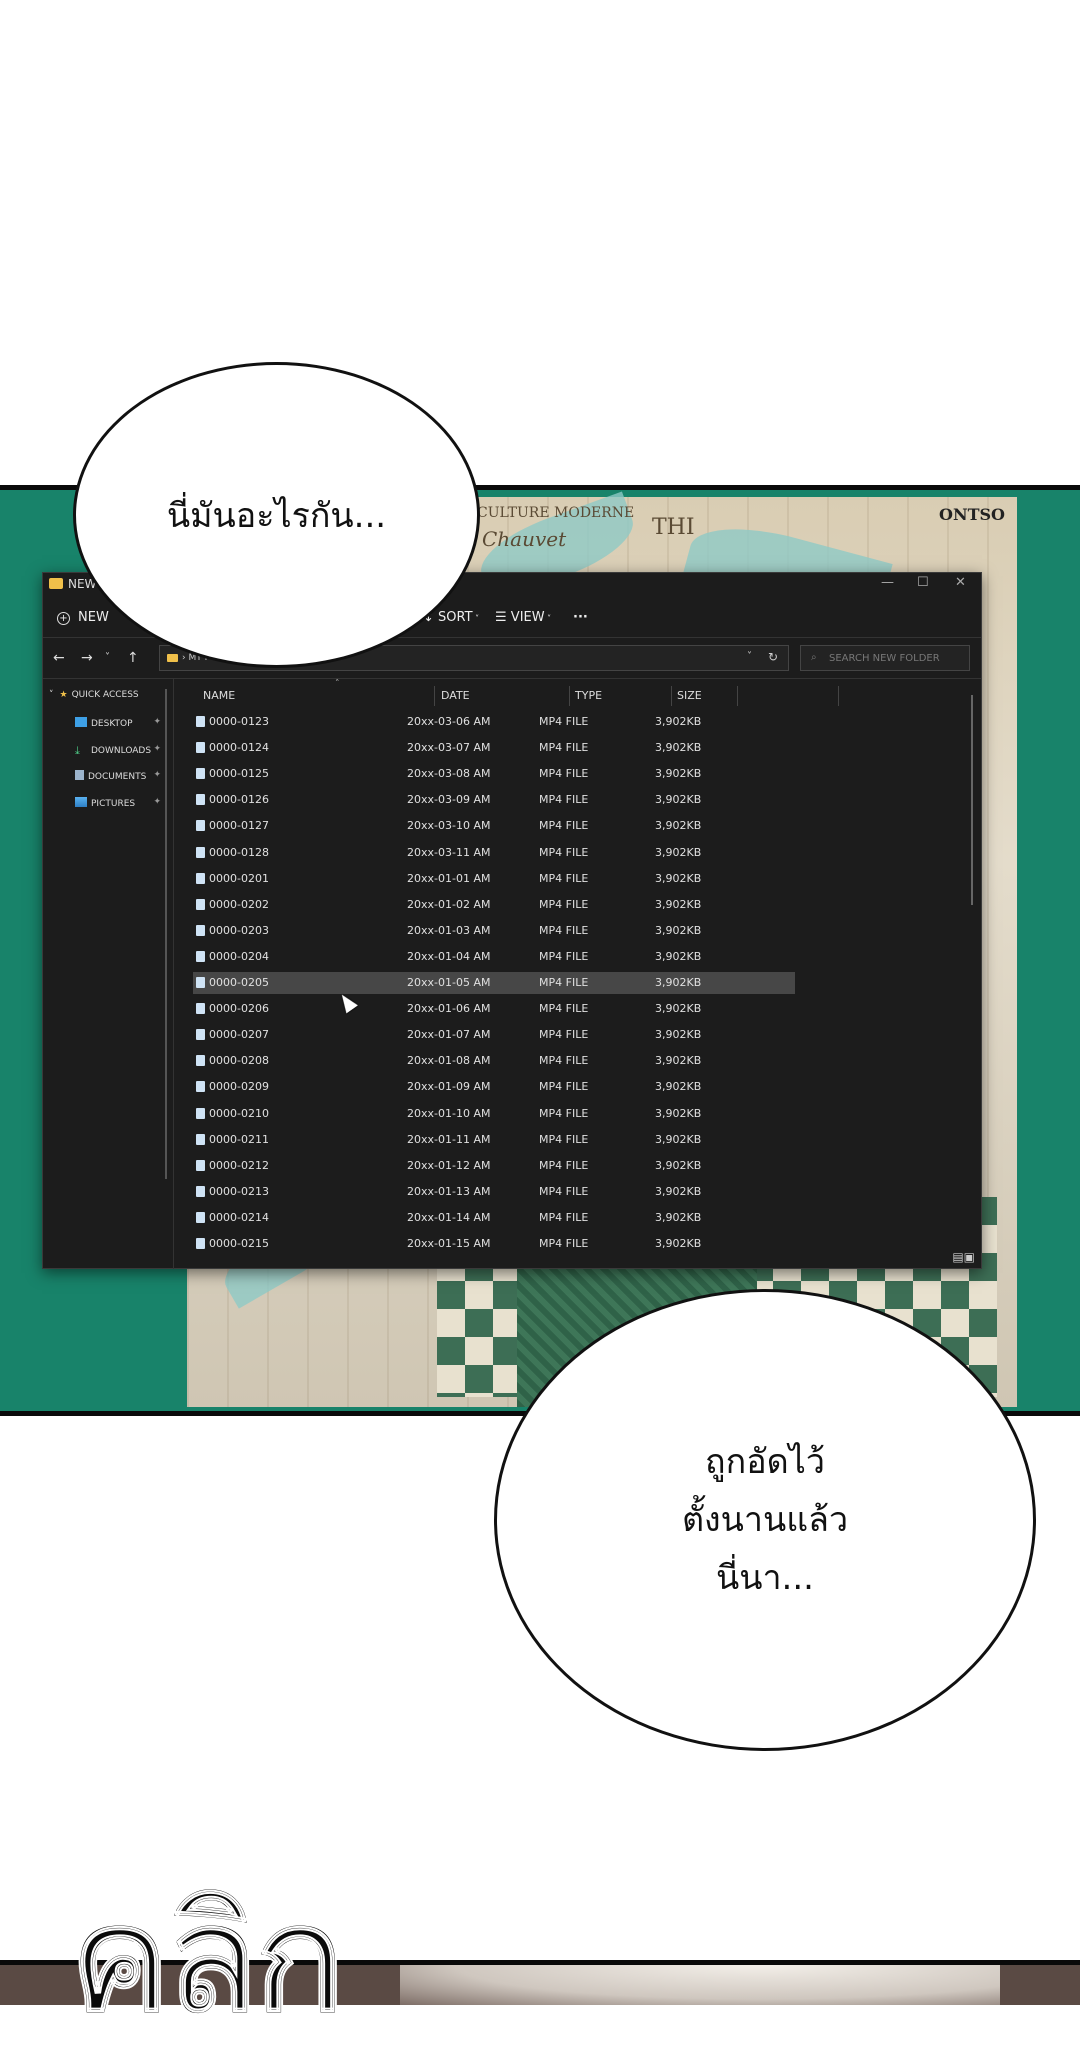  Describe the element at coordinates (523, 617) in the screenshot. I see `view-button: ☰ VIEW ˅` at that location.